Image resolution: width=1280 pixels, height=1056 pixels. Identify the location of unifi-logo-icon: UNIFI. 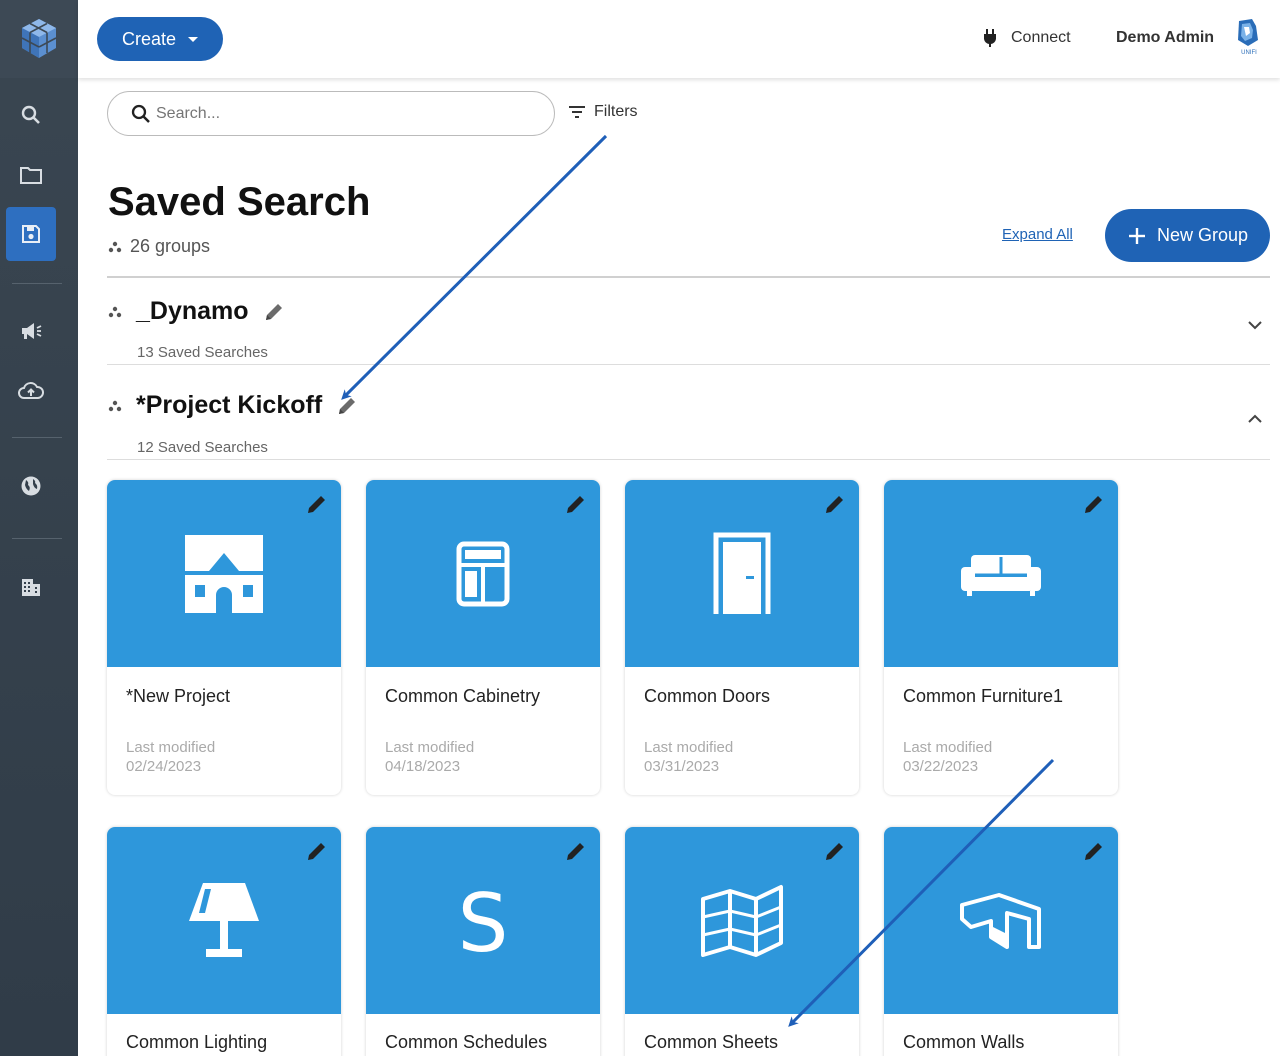
(1248, 37).